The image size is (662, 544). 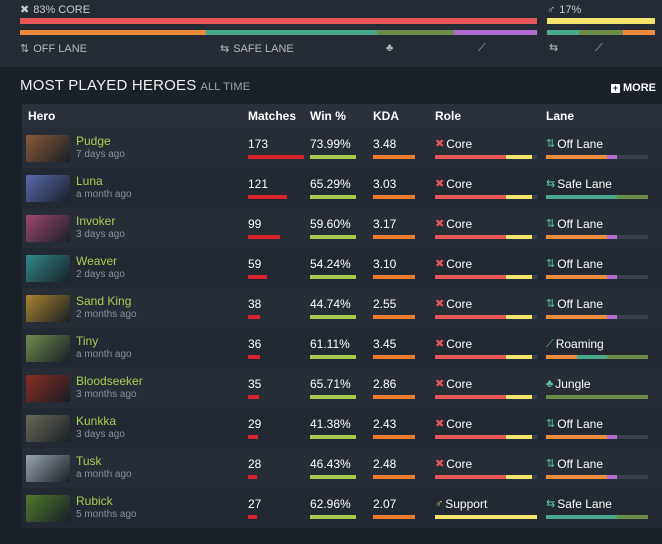 I want to click on table-header-row: Hero Matches Win % KDA Role Lane, so click(x=342, y=116).